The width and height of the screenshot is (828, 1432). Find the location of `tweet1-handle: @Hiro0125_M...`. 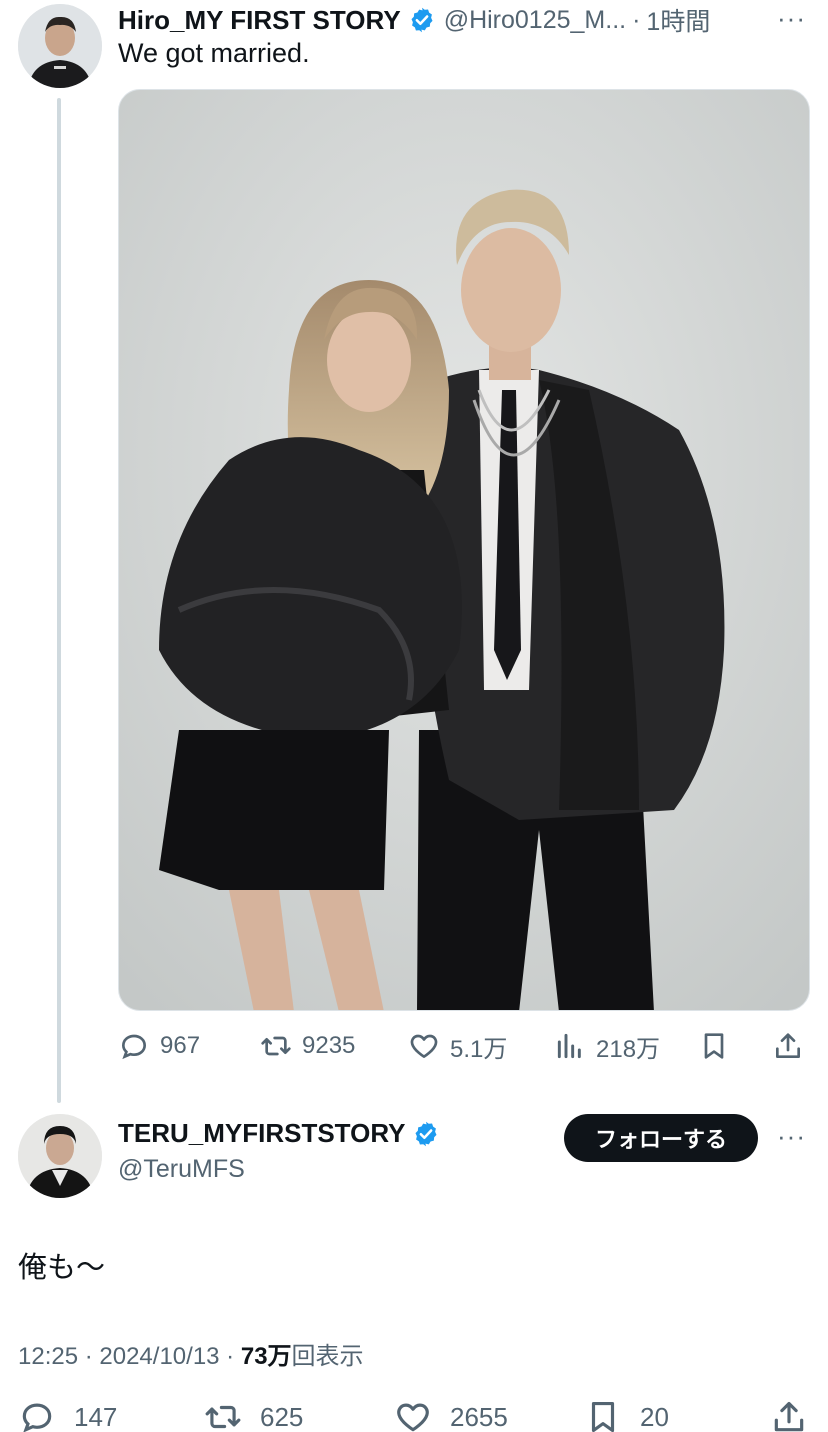

tweet1-handle: @Hiro0125_M... is located at coordinates (535, 20).